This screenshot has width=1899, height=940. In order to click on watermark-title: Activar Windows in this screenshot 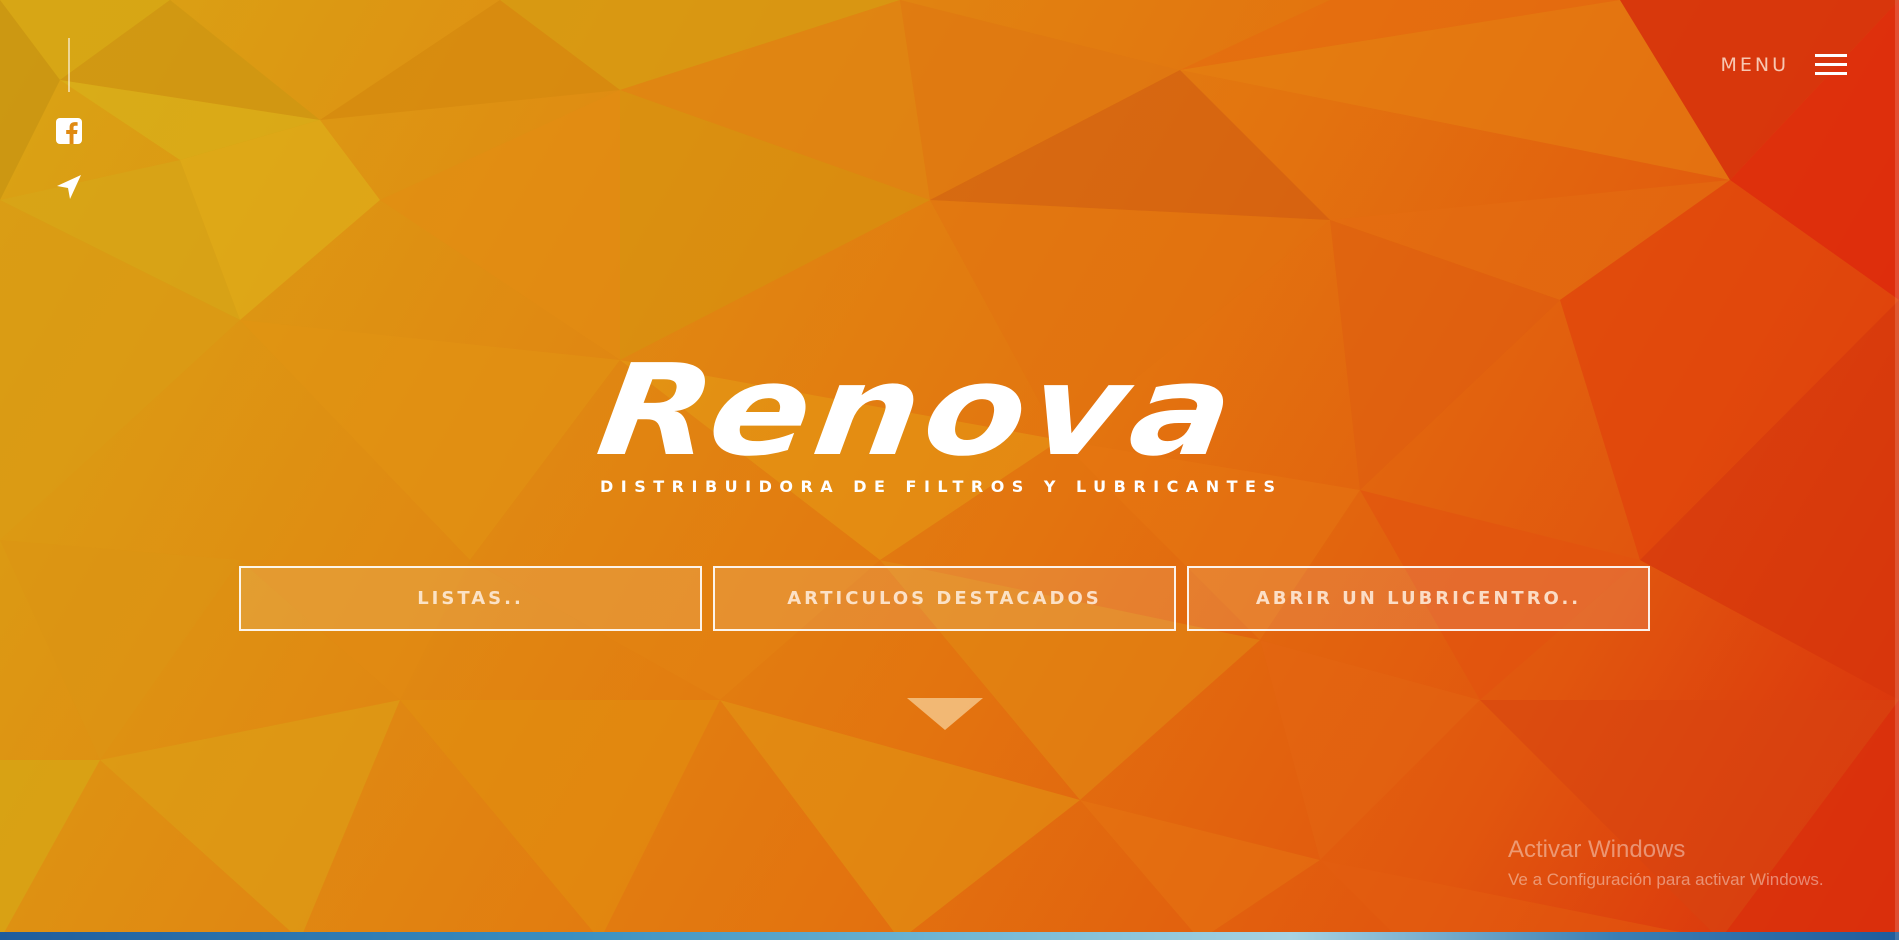, I will do `click(1597, 849)`.